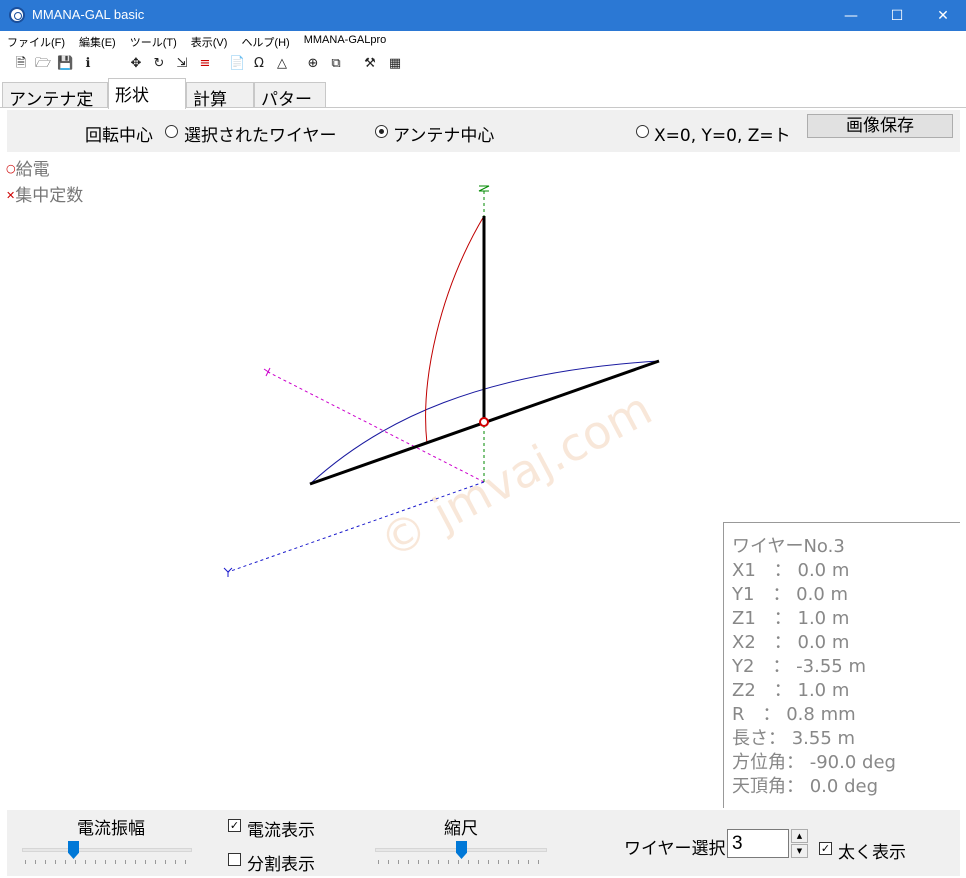 This screenshot has height=878, width=966. I want to click on radio-selected-wire-label: 選択されたワイヤー, so click(260, 133).